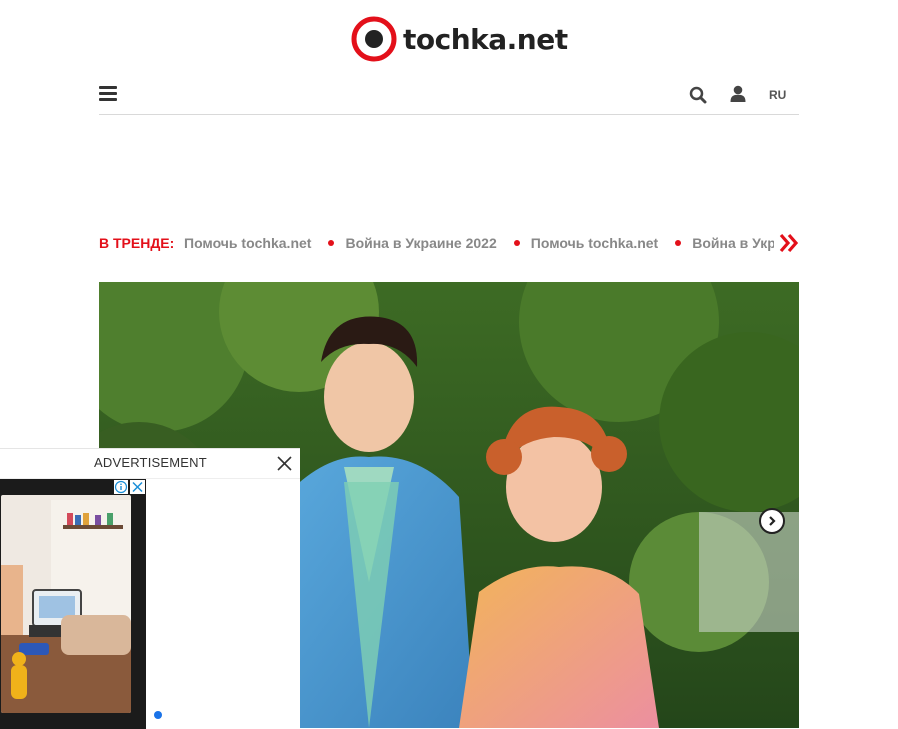 The image size is (898, 729). I want to click on main-navbar: RU, so click(449, 94).